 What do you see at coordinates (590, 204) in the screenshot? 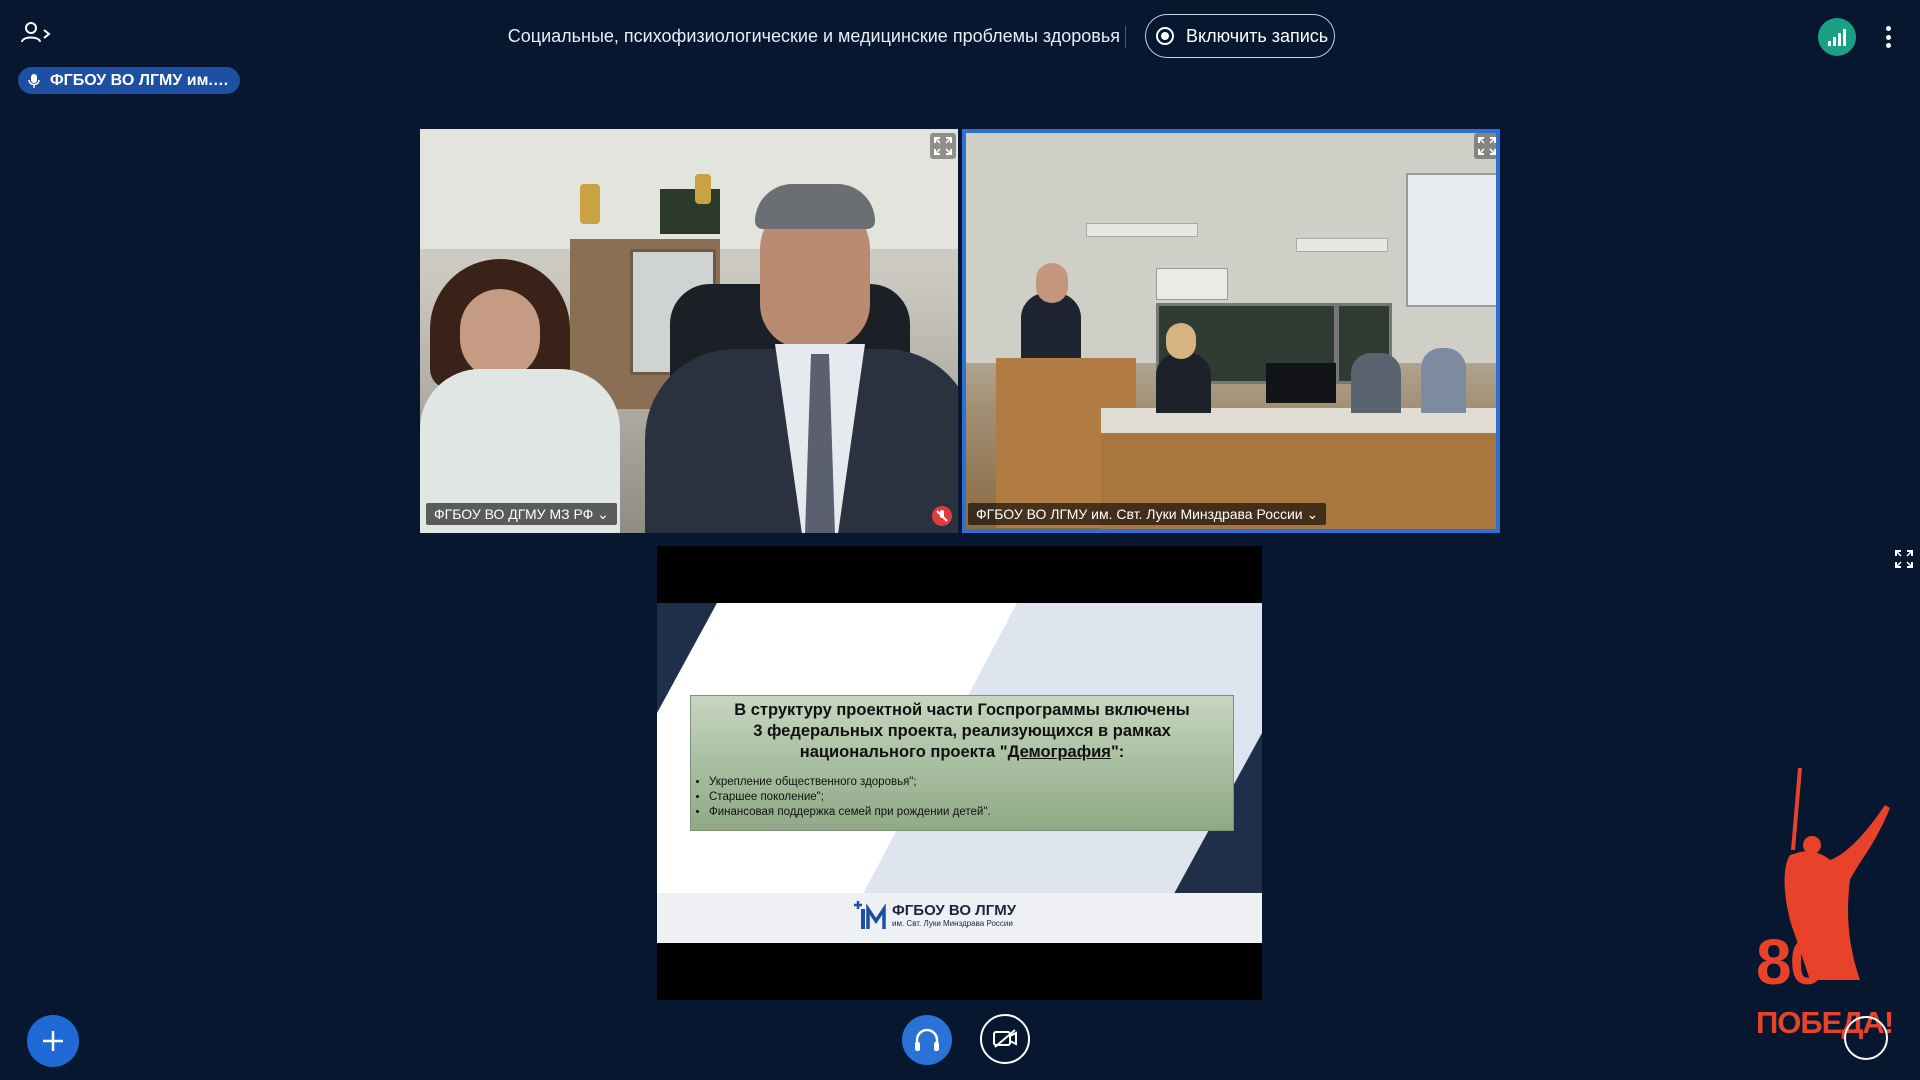
I see `trophy` at bounding box center [590, 204].